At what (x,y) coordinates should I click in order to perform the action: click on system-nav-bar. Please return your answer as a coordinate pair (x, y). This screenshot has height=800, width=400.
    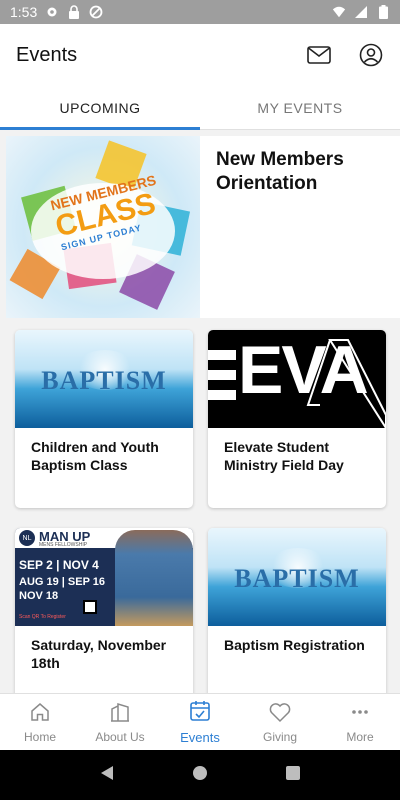
    Looking at the image, I should click on (200, 775).